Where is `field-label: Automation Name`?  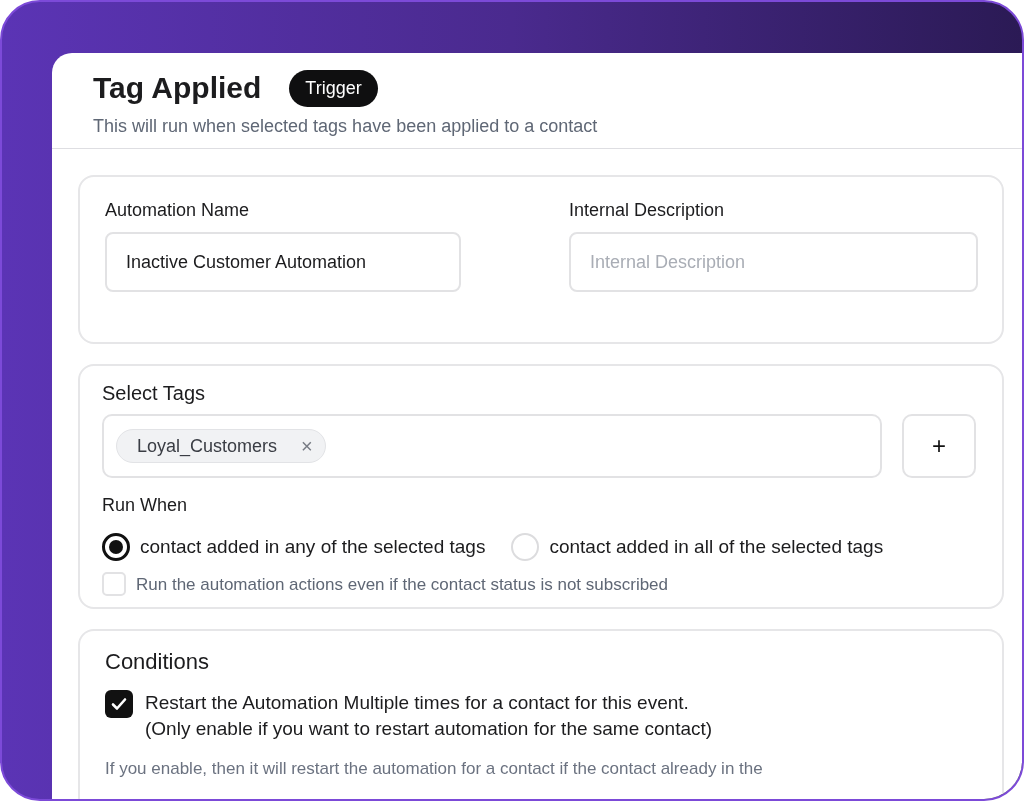 field-label: Automation Name is located at coordinates (178, 210).